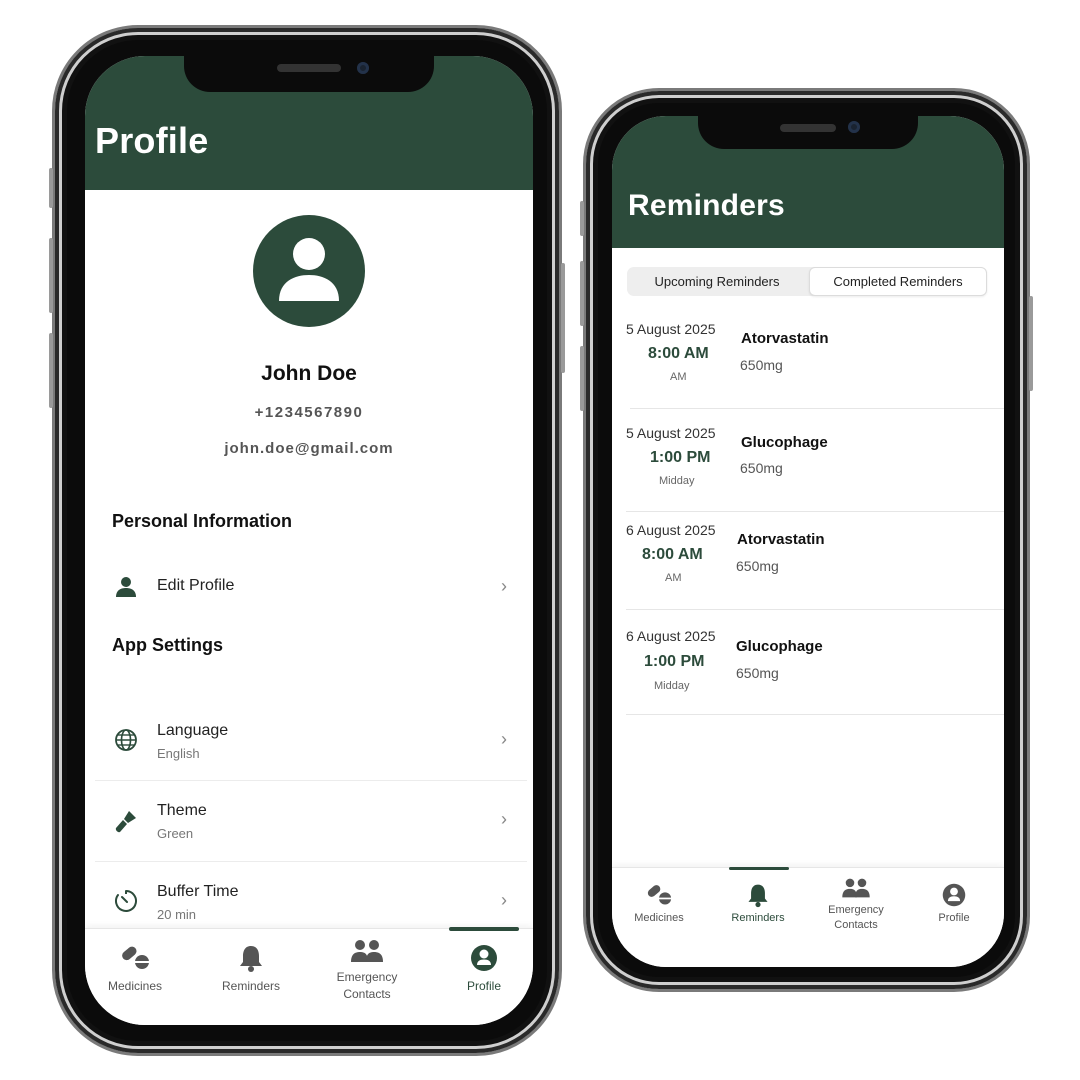 Image resolution: width=1080 pixels, height=1080 pixels. What do you see at coordinates (177, 914) in the screenshot?
I see `buffer-time-value: 20 min` at bounding box center [177, 914].